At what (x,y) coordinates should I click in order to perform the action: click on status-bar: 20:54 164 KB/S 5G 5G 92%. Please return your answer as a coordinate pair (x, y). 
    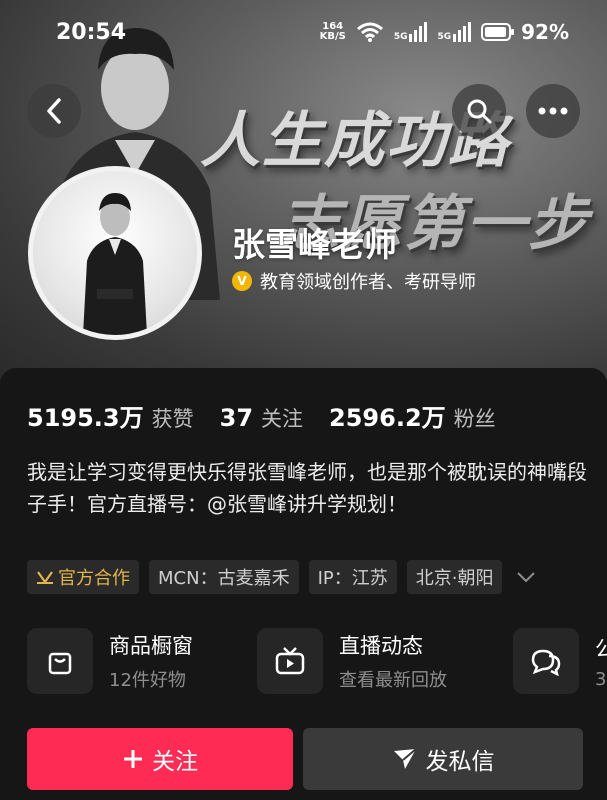
    Looking at the image, I should click on (303, 32).